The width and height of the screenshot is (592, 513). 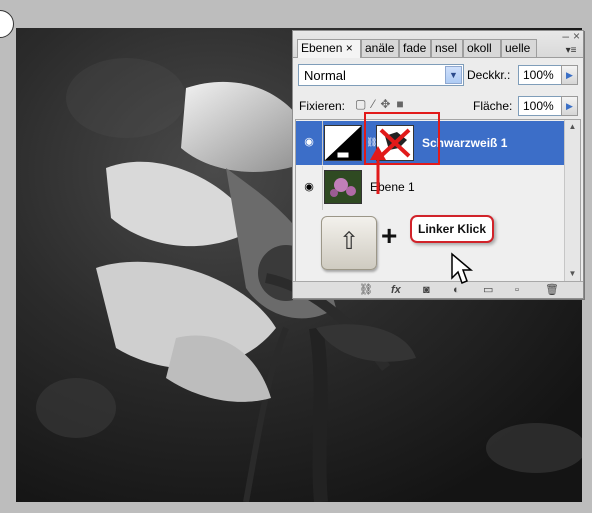 I want to click on tab-protokoll: okoll, so click(x=482, y=48).